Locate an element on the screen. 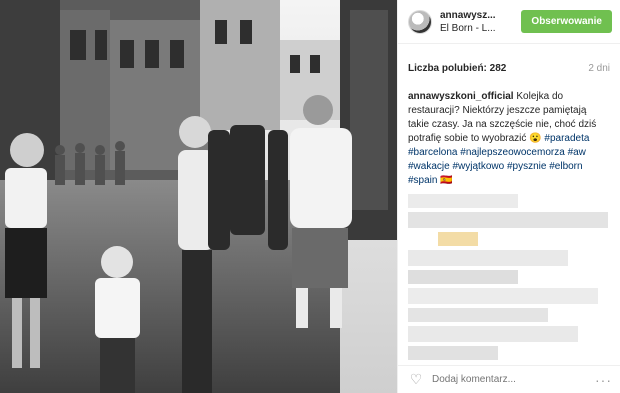 This screenshot has width=620, height=393. hashtag: #aw is located at coordinates (577, 152).